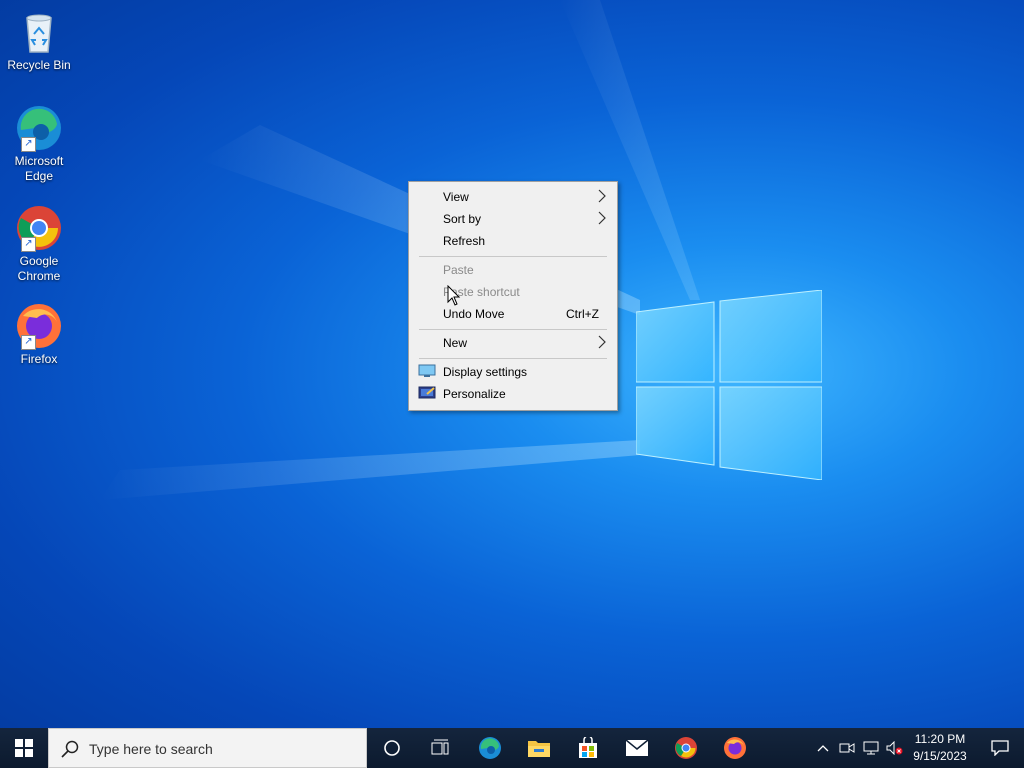 This screenshot has height=768, width=1024. Describe the element at coordinates (427, 392) in the screenshot. I see `personalize-icon` at that location.